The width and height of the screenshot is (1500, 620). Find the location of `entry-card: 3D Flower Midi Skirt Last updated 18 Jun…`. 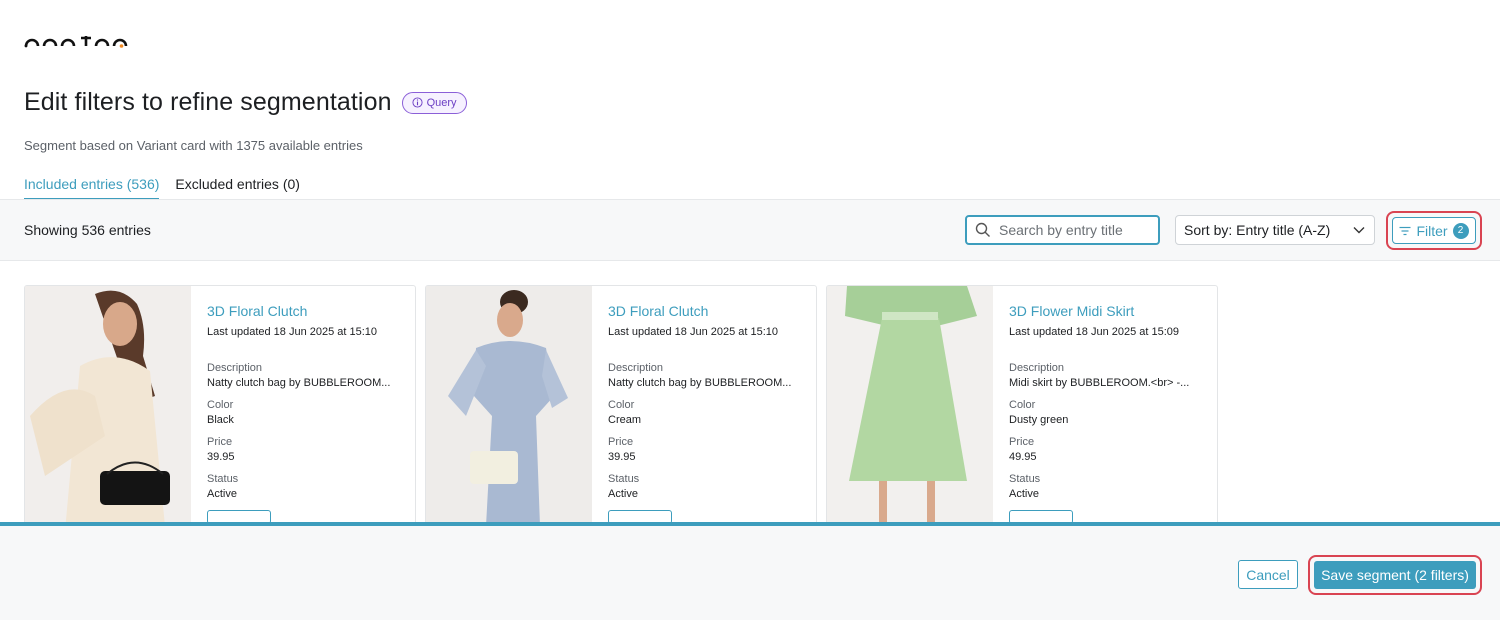

entry-card: 3D Flower Midi Skirt Last updated 18 Jun… is located at coordinates (1022, 405).